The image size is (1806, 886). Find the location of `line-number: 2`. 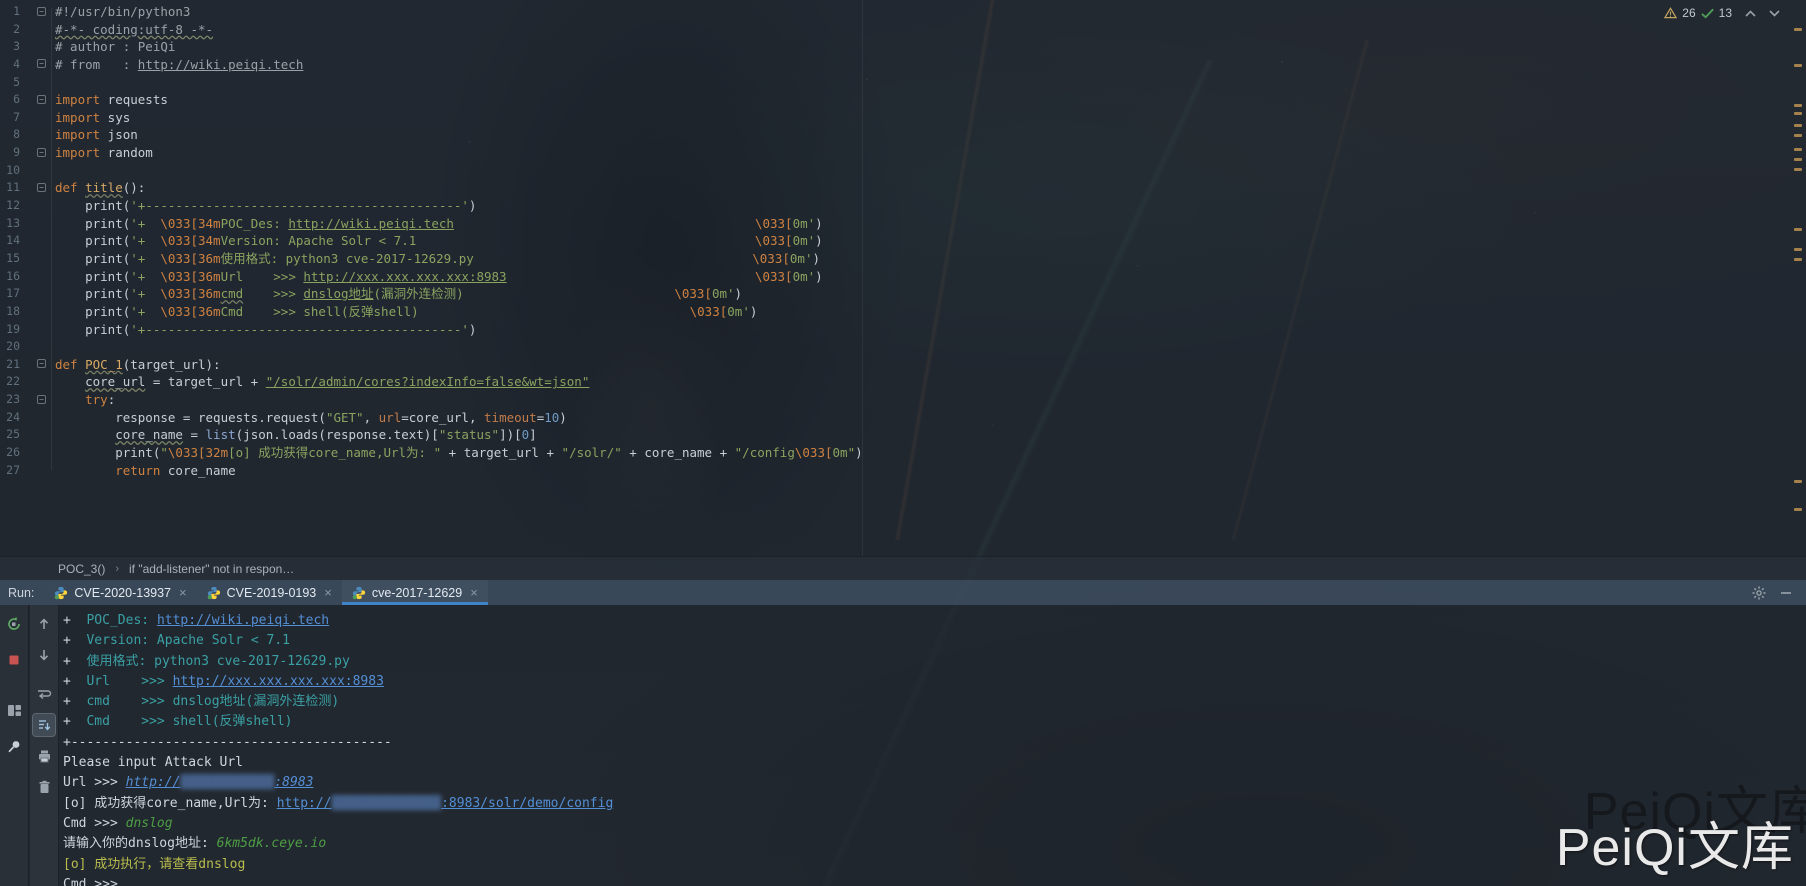

line-number: 2 is located at coordinates (10, 30).